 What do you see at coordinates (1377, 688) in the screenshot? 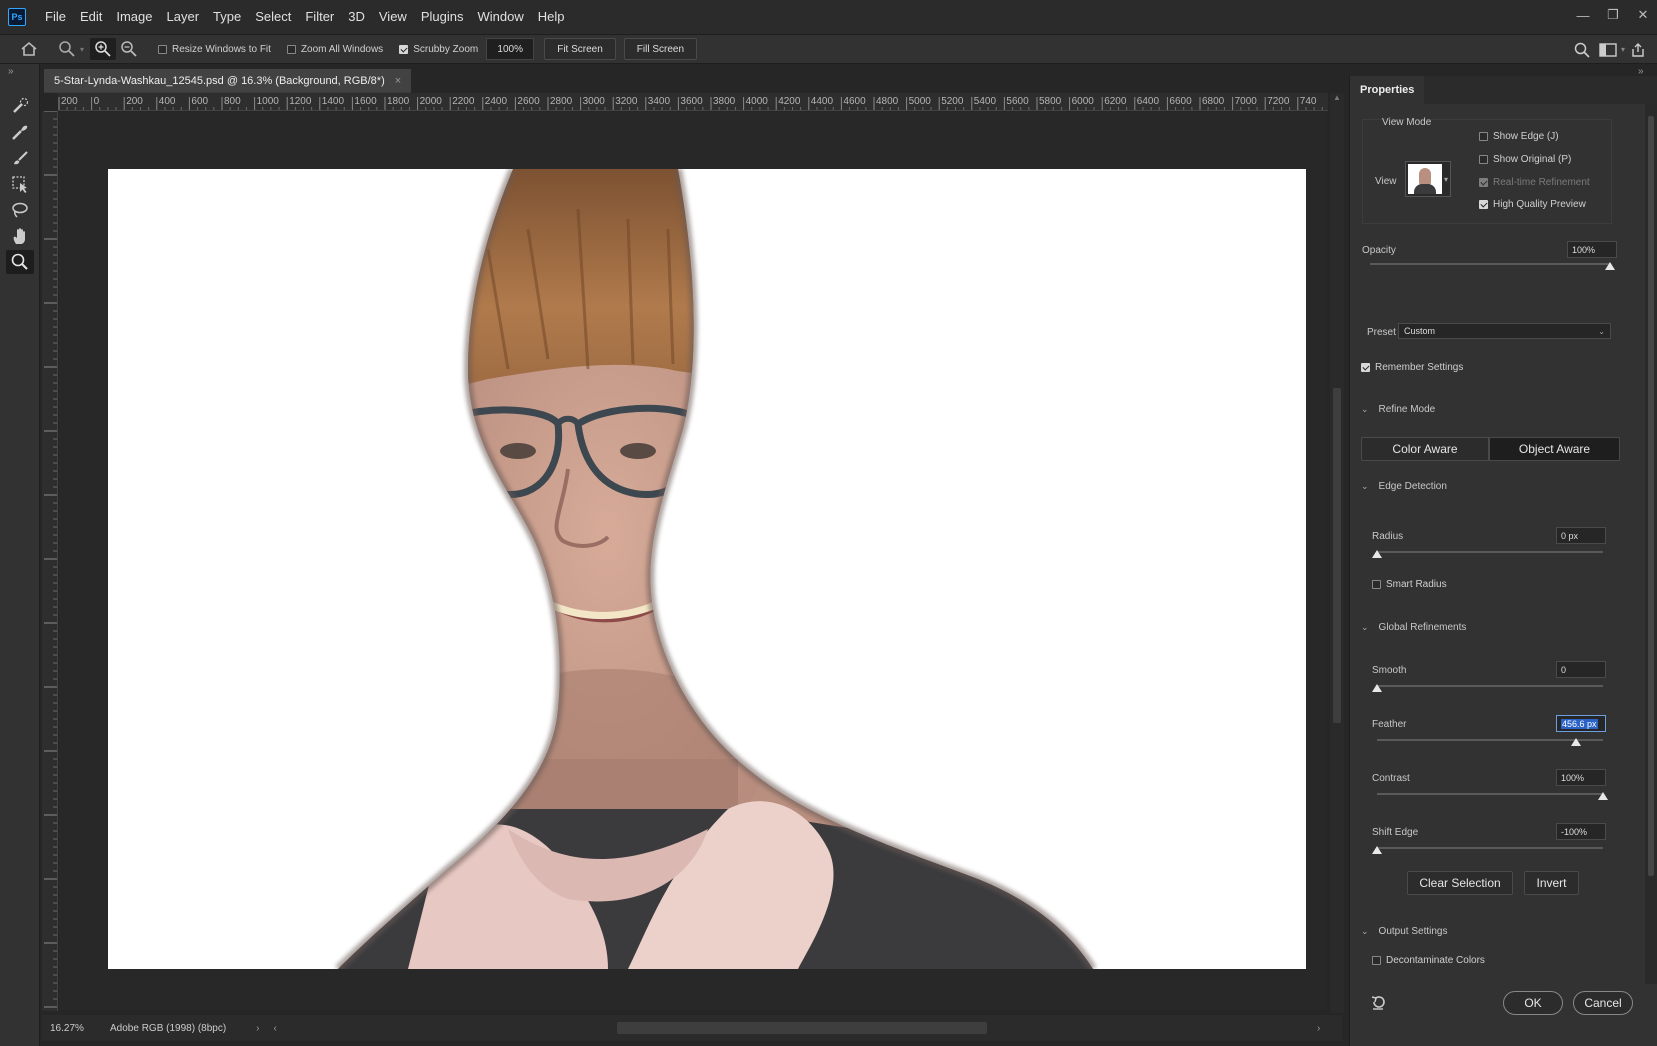
I see `smooth-slider-thumb` at bounding box center [1377, 688].